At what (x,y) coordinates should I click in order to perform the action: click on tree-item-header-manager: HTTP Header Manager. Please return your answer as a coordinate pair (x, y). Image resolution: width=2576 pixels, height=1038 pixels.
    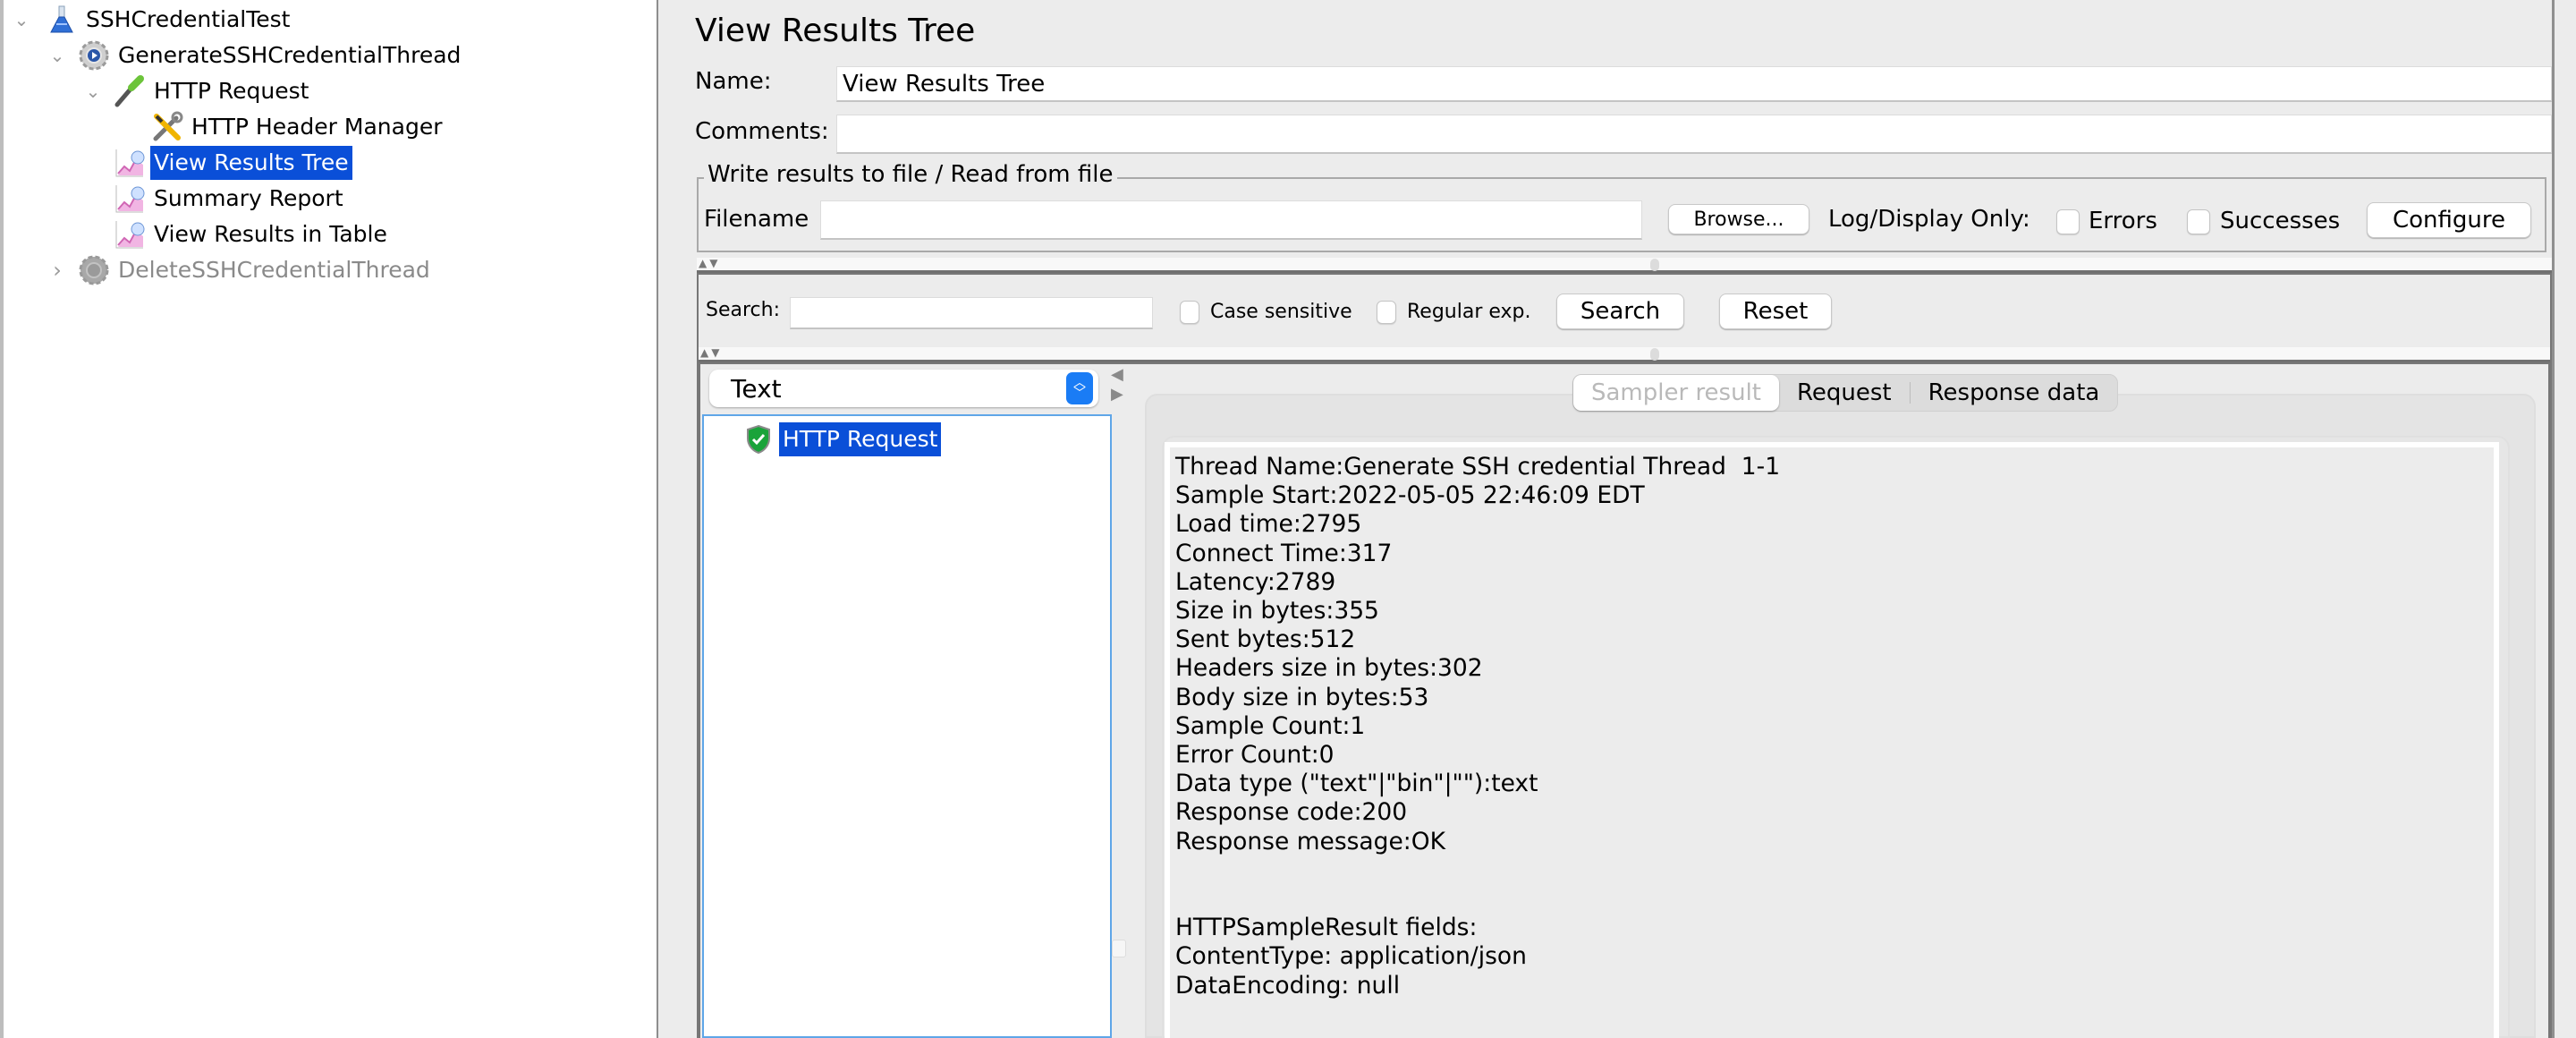
    Looking at the image, I should click on (297, 127).